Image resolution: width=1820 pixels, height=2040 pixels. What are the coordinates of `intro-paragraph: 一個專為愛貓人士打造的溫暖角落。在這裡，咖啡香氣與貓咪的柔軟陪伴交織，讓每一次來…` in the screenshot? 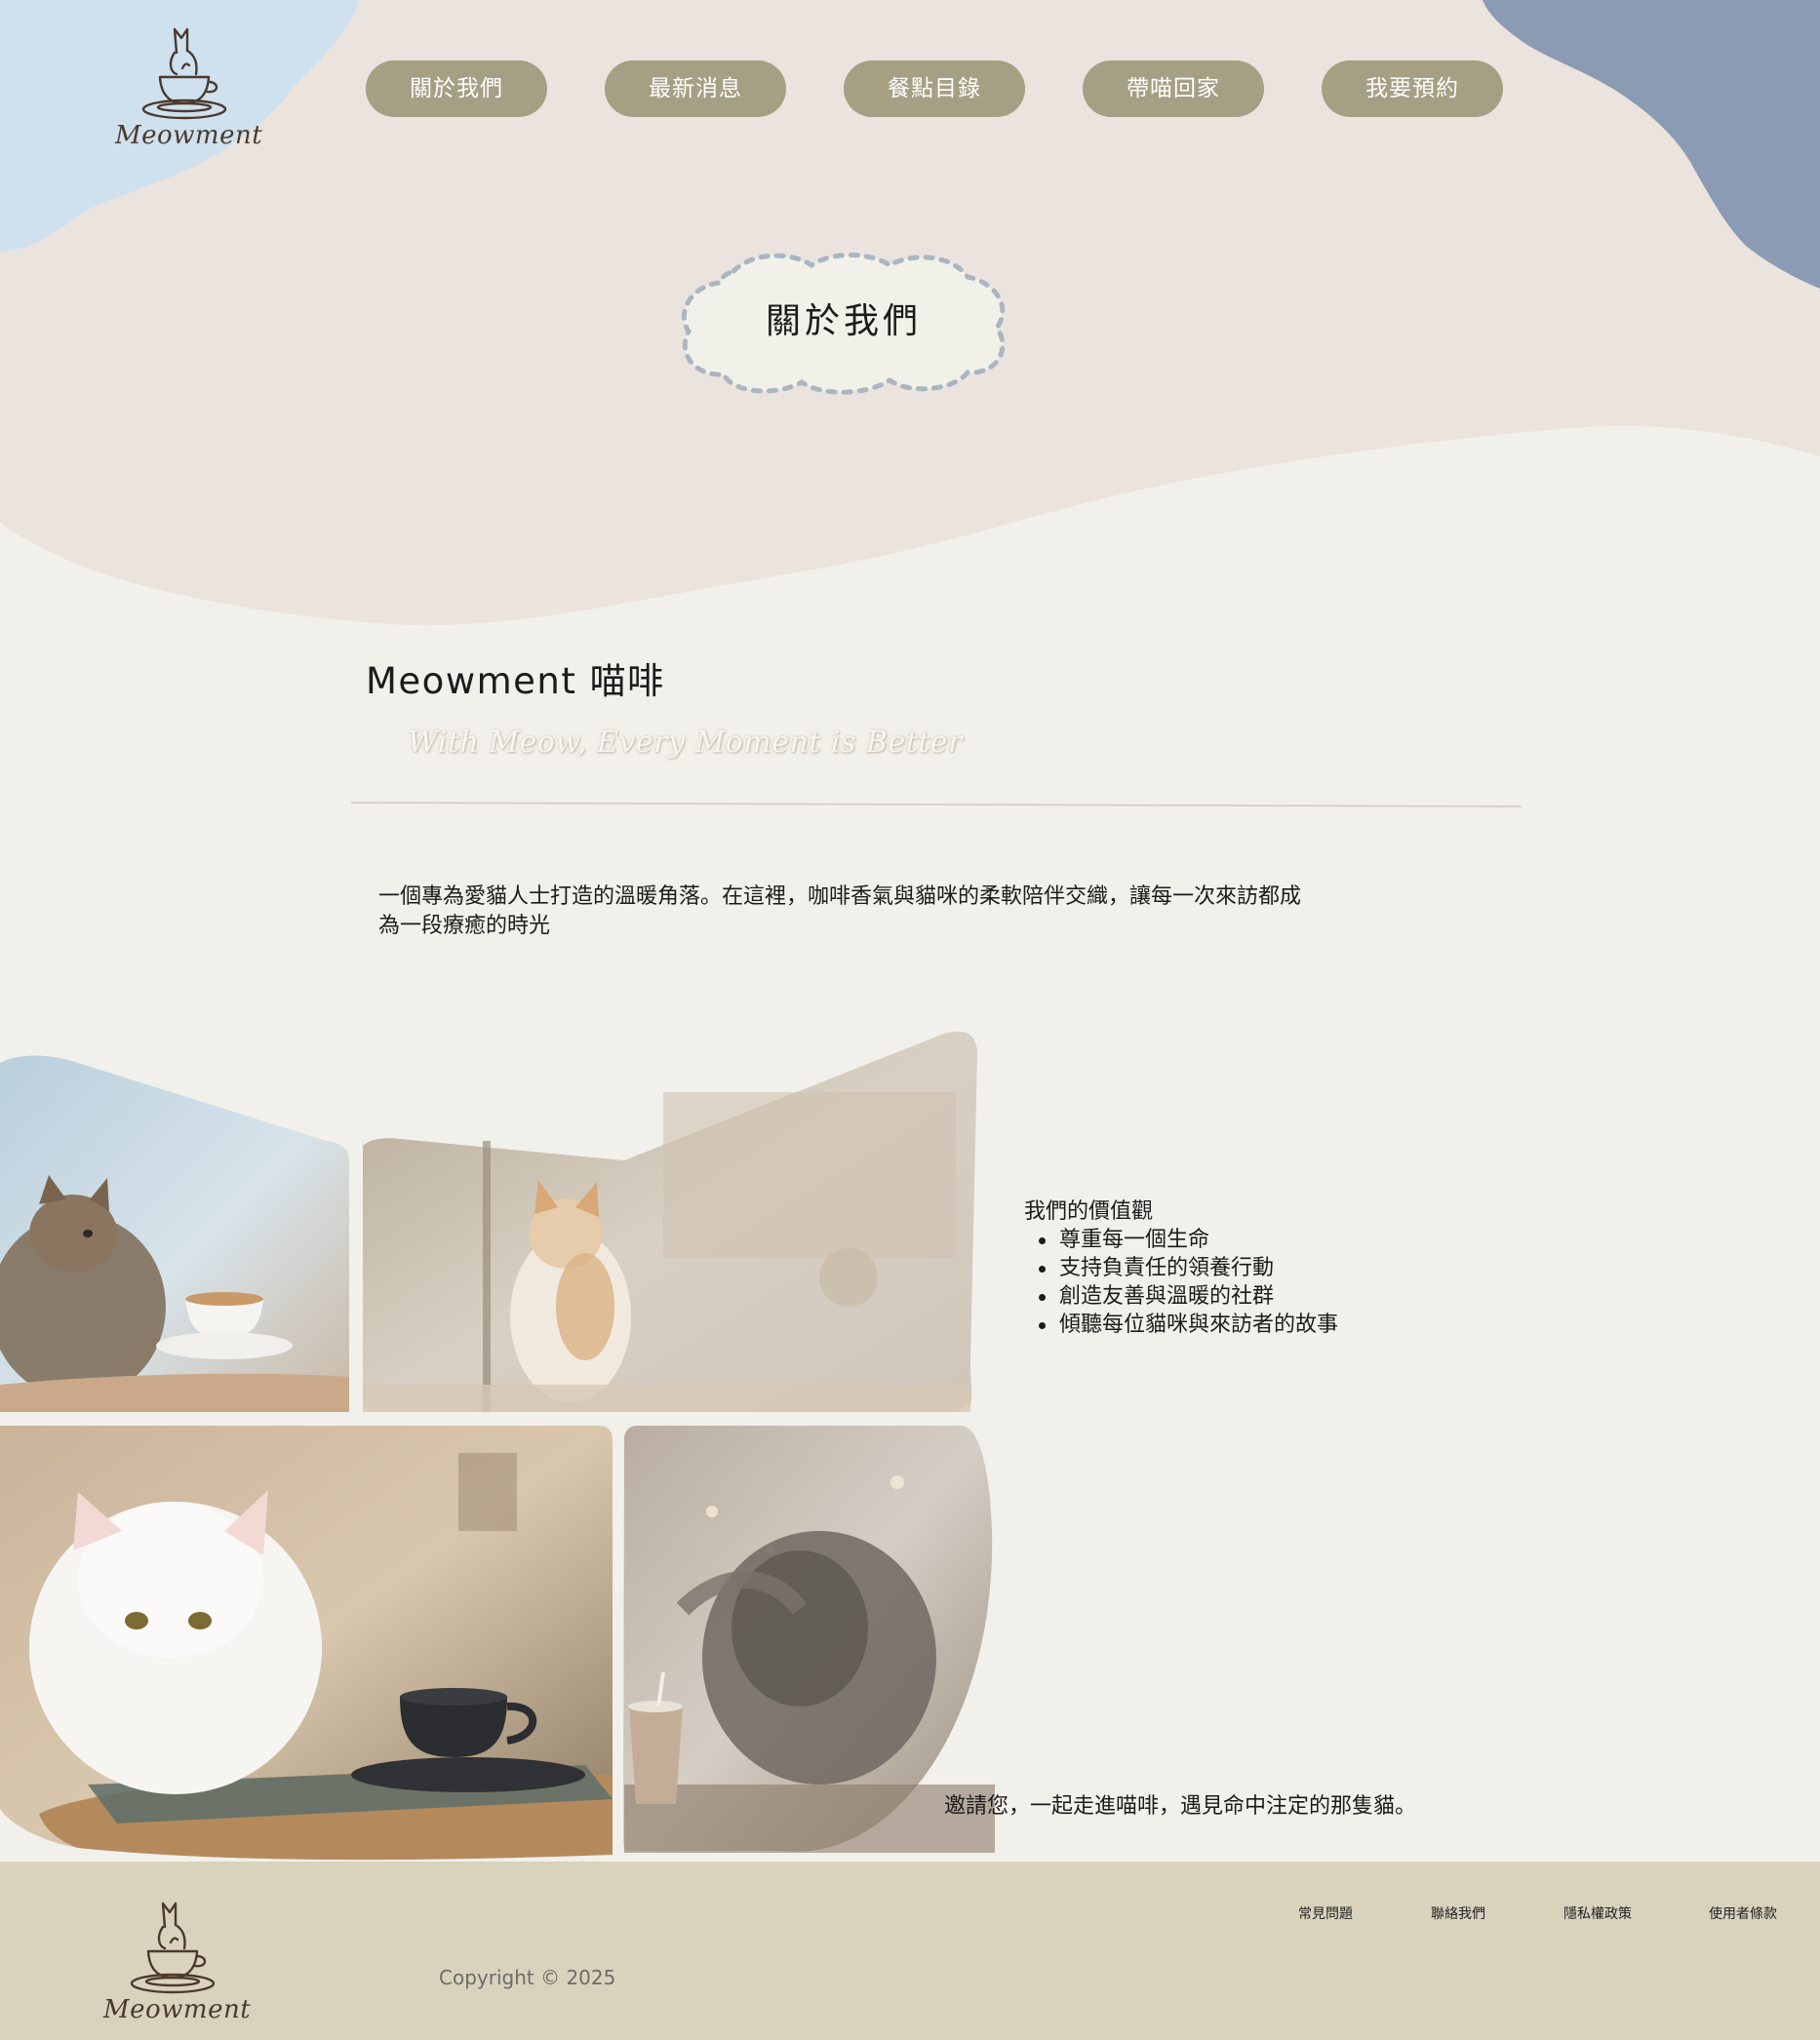 It's located at (840, 911).